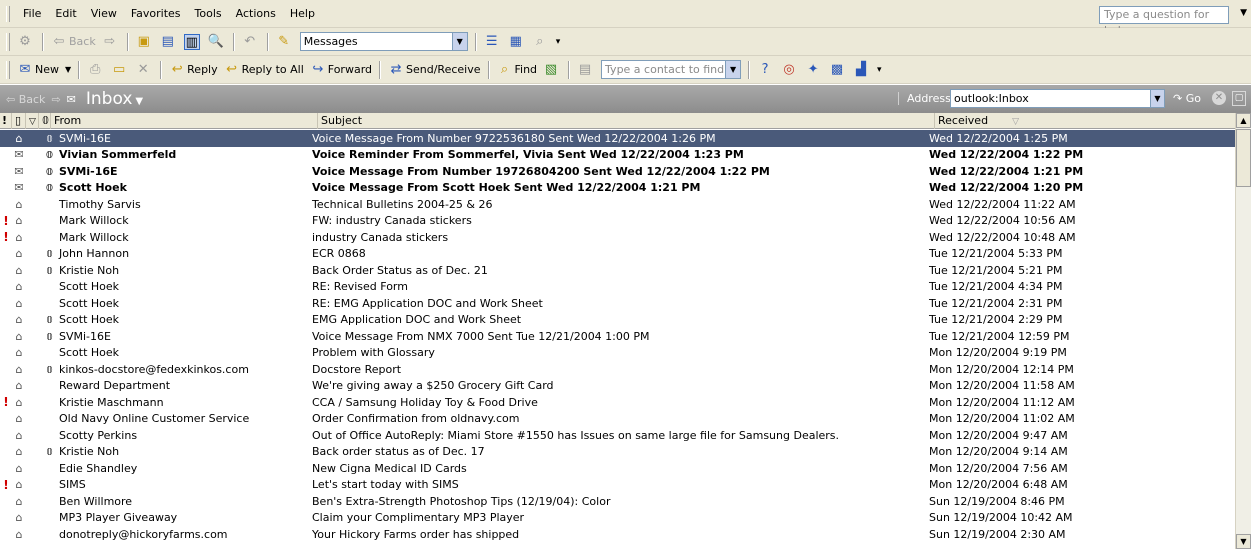 The height and width of the screenshot is (549, 1251). I want to click on nav-back-button: ⇦ Back, so click(25, 99).